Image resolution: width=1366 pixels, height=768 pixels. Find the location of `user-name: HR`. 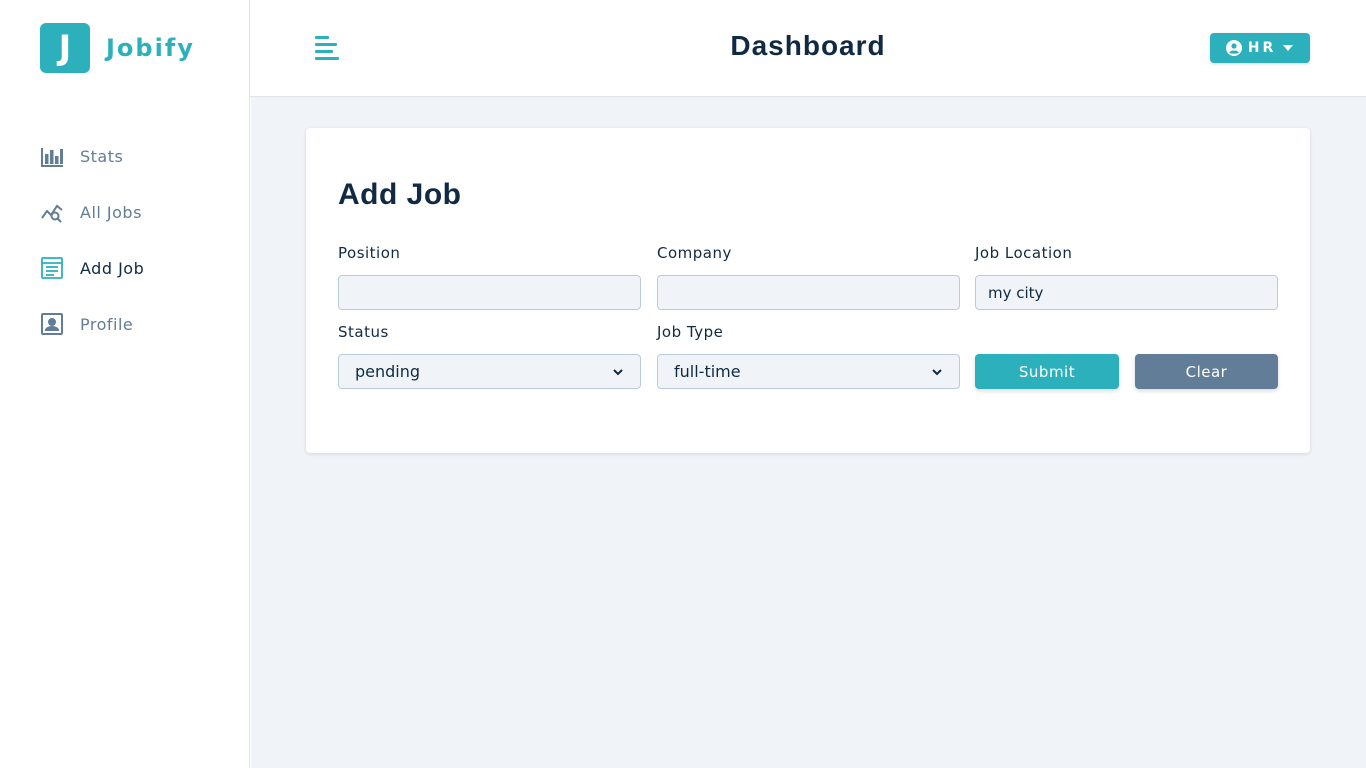

user-name: HR is located at coordinates (1262, 48).